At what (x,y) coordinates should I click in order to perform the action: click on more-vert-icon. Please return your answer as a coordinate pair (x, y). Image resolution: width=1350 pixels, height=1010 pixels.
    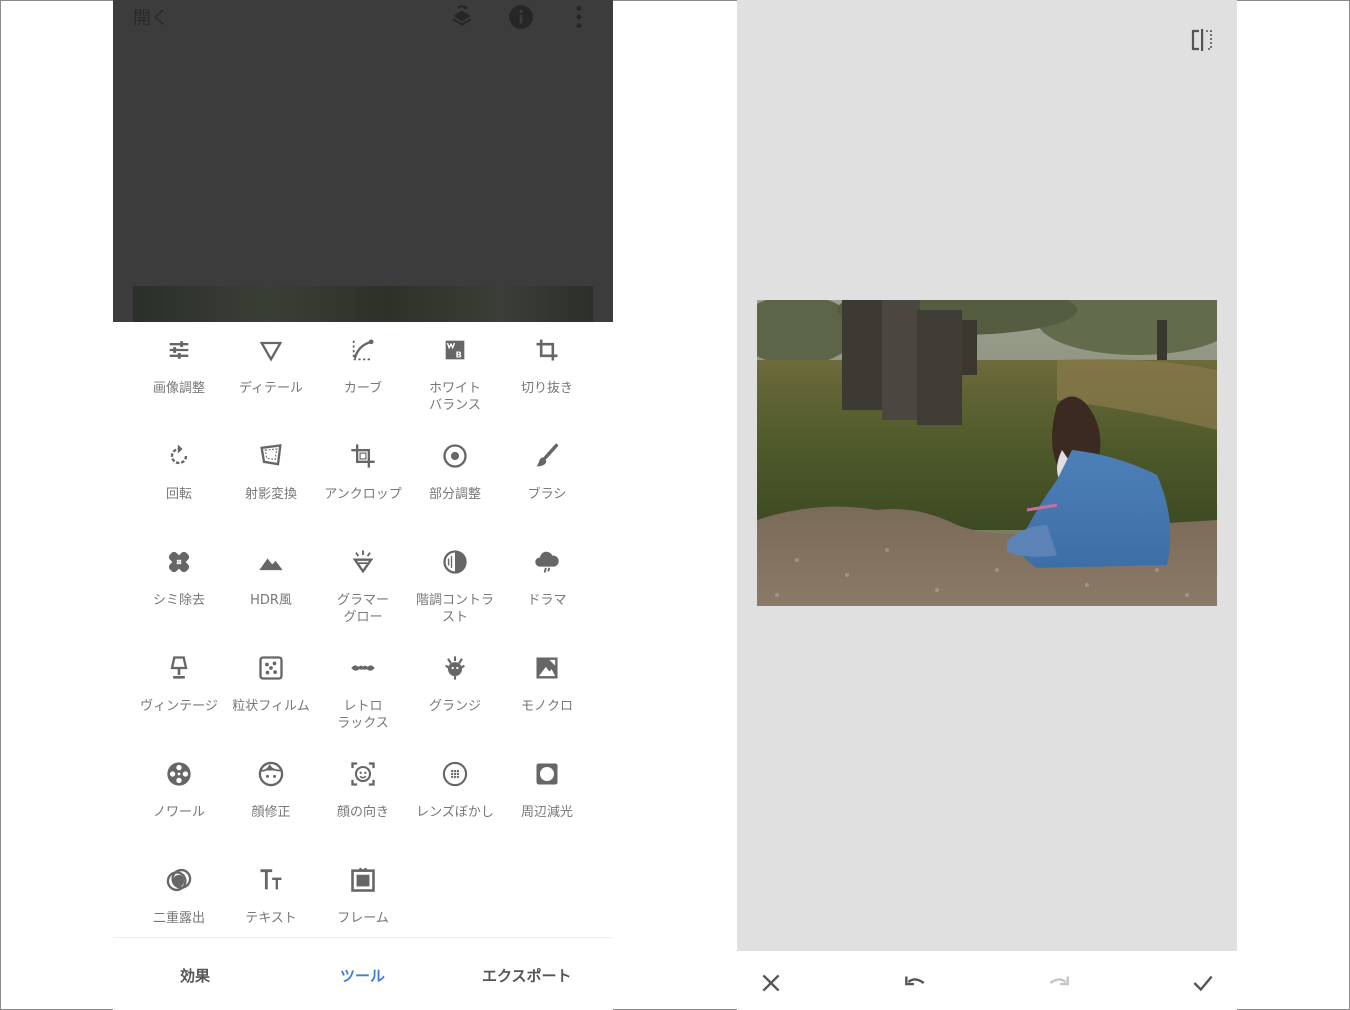
    Looking at the image, I should click on (579, 17).